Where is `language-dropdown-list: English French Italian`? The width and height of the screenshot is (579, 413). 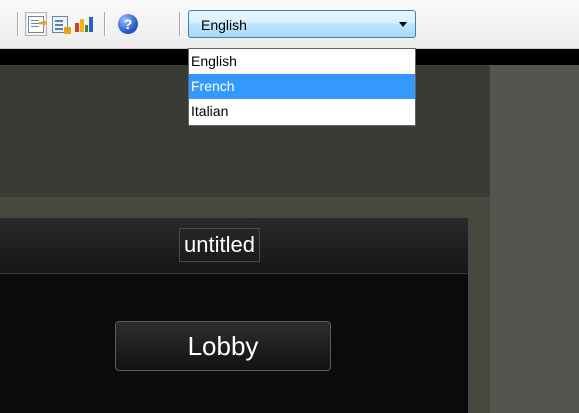
language-dropdown-list: English French Italian is located at coordinates (302, 87).